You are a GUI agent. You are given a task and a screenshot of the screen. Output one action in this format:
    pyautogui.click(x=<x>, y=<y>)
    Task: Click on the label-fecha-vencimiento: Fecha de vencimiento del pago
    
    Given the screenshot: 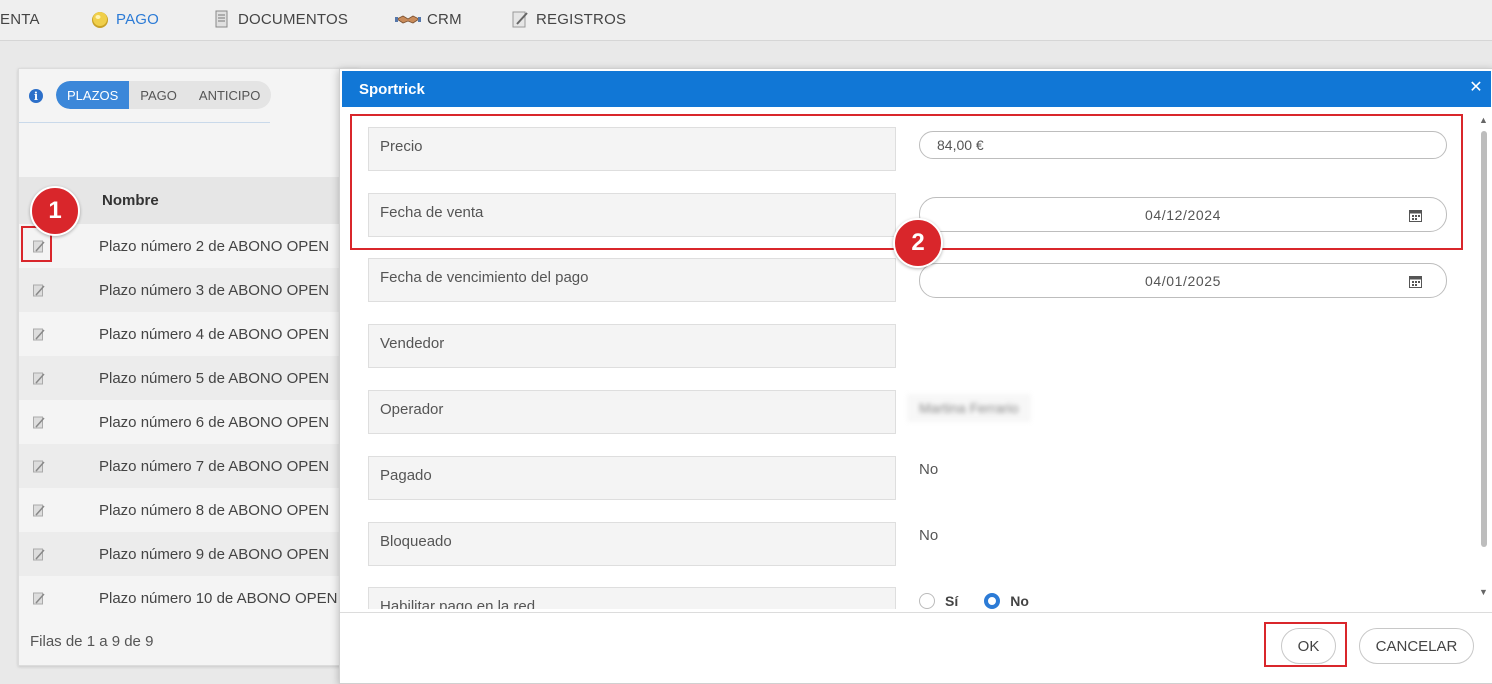 What is the action you would take?
    pyautogui.click(x=632, y=280)
    